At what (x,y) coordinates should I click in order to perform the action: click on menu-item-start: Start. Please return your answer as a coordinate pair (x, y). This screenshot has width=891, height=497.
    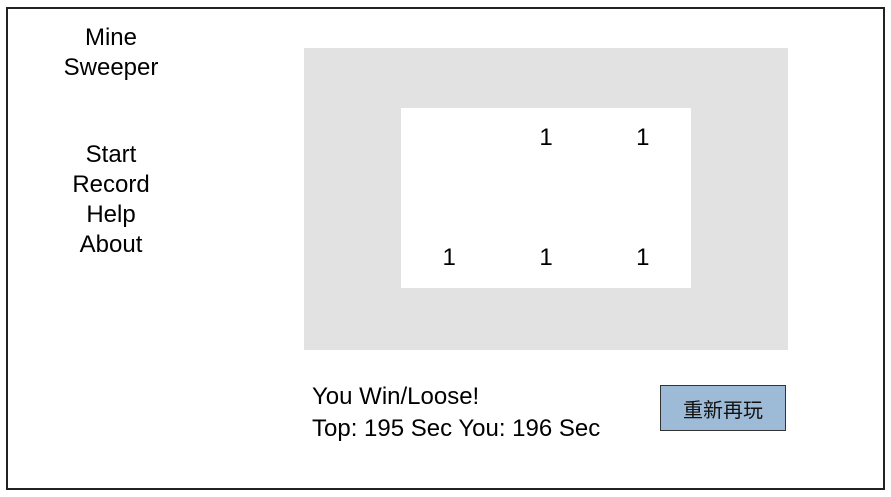
    Looking at the image, I should click on (111, 155).